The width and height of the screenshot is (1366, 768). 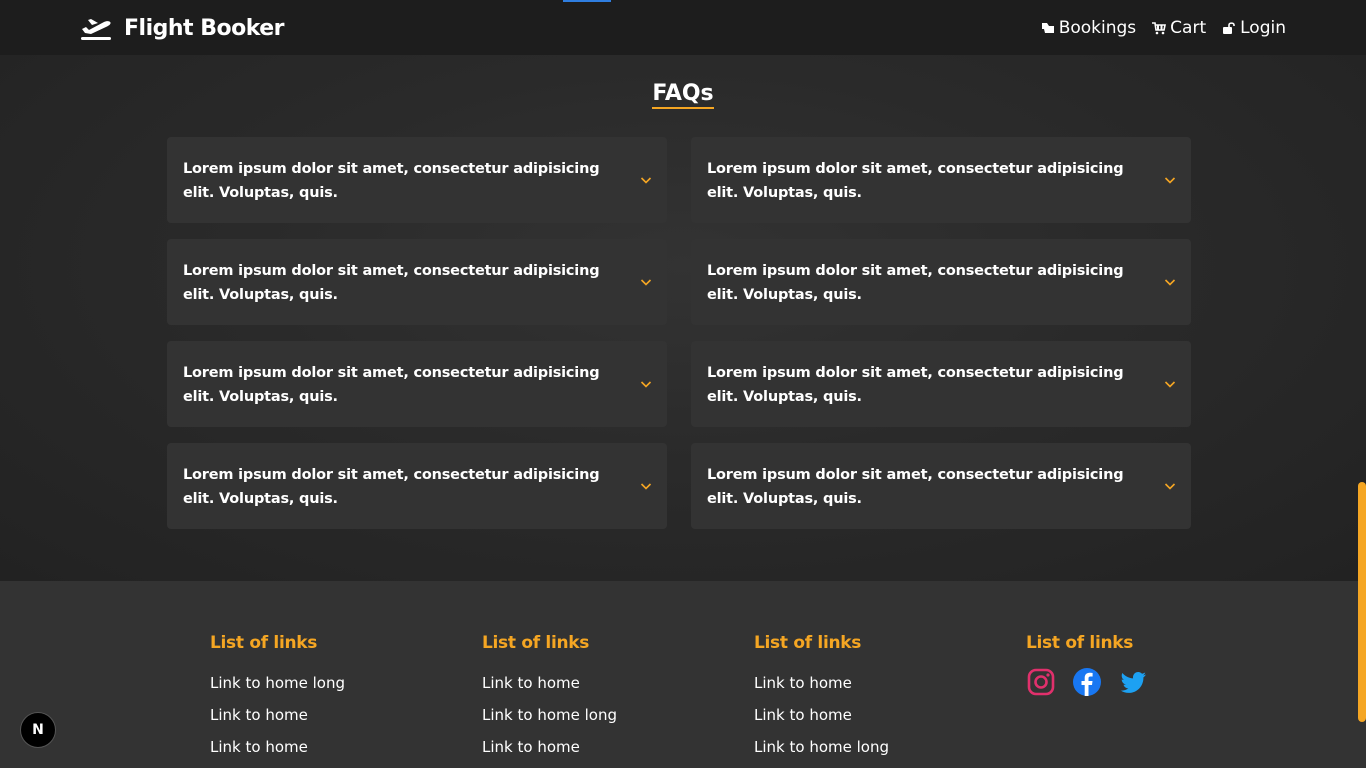 I want to click on instagram-icon, so click(x=1041, y=682).